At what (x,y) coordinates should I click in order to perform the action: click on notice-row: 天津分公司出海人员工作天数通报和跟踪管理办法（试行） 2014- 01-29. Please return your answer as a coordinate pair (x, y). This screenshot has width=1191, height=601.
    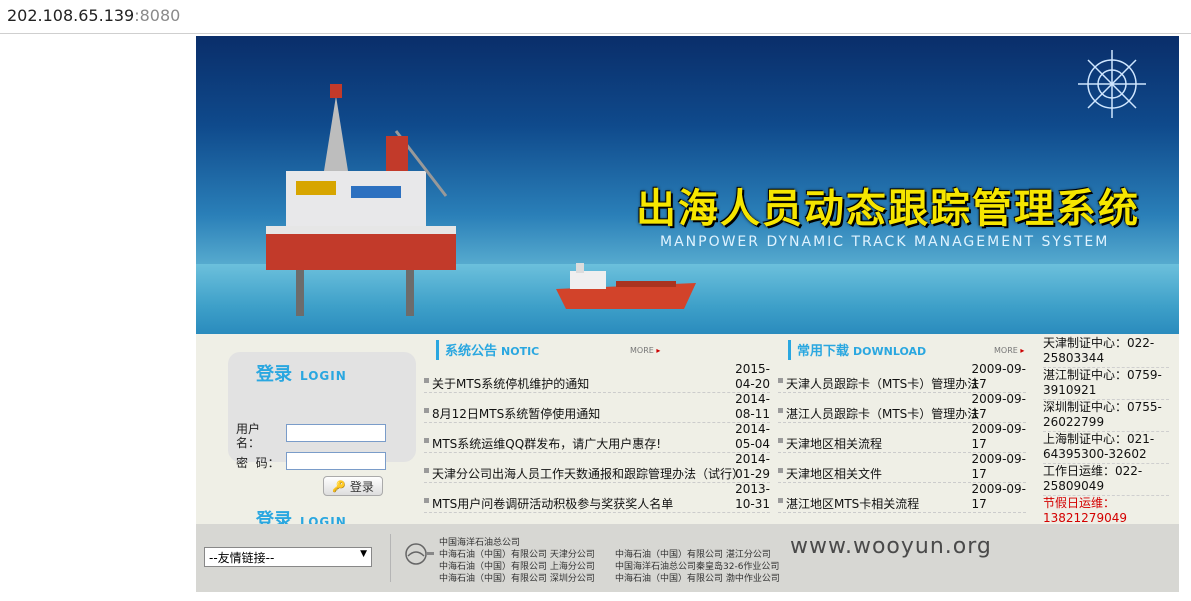
    Looking at the image, I should click on (597, 467).